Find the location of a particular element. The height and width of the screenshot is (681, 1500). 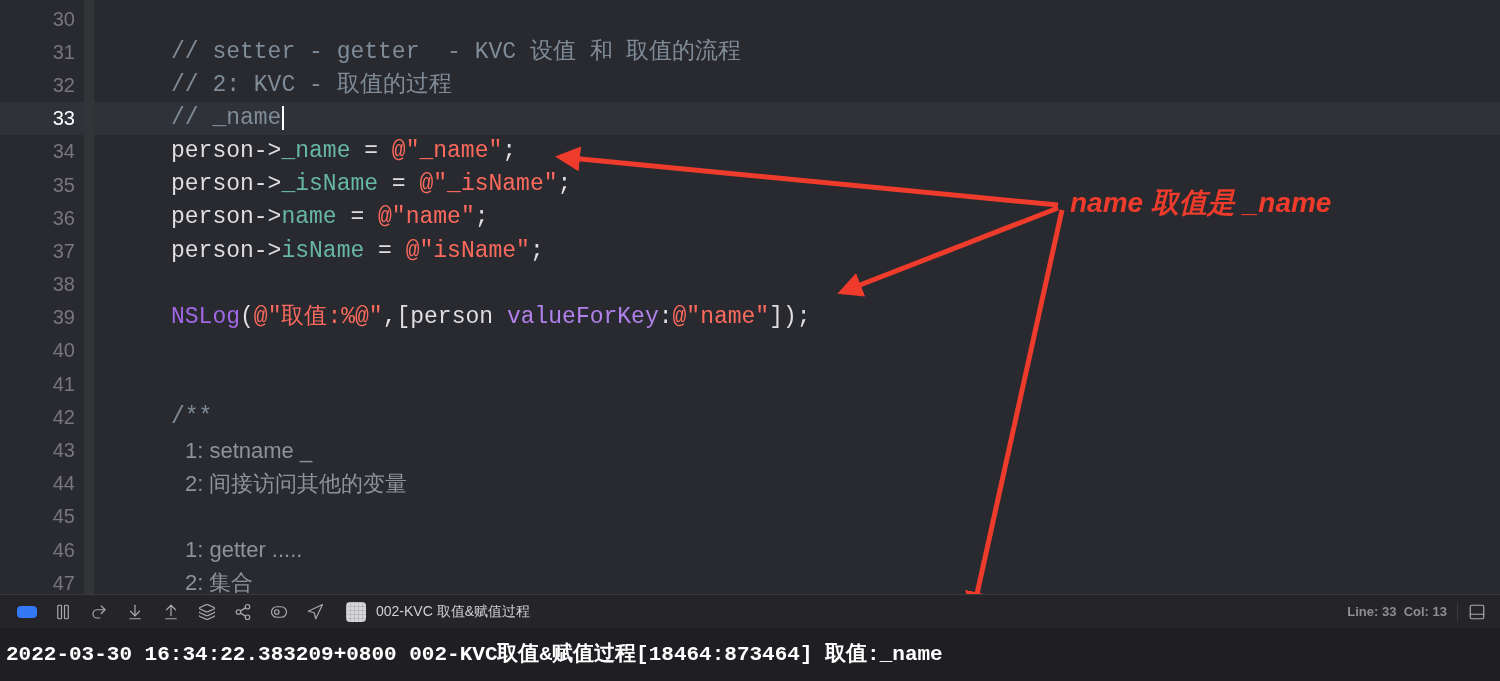

line-number: 45 is located at coordinates (63, 517).